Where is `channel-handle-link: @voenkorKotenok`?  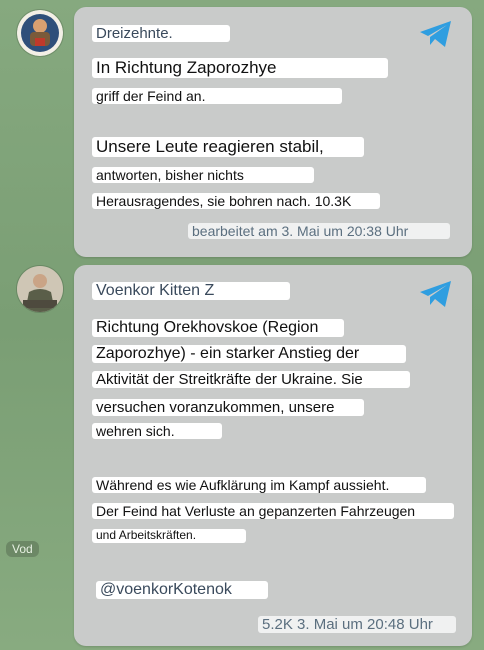 channel-handle-link: @voenkorKotenok is located at coordinates (182, 590).